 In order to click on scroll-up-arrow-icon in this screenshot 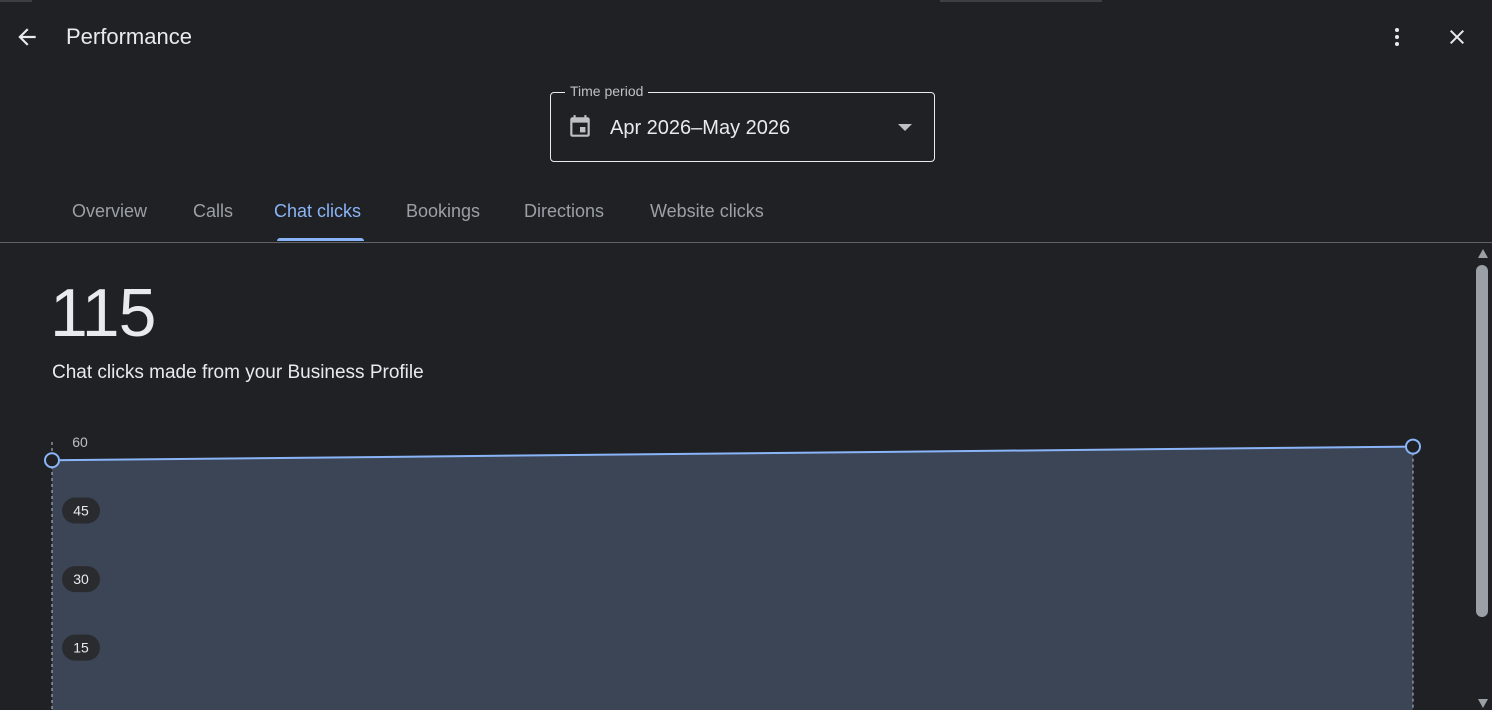, I will do `click(1483, 253)`.